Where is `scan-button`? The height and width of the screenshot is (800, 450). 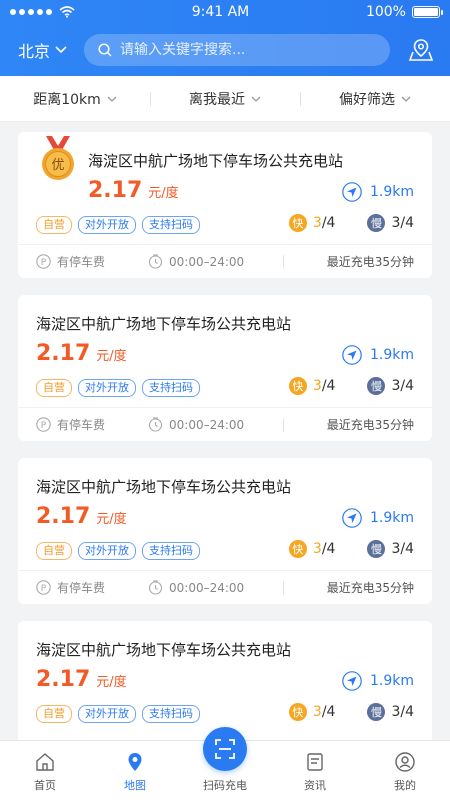
scan-button is located at coordinates (225, 749).